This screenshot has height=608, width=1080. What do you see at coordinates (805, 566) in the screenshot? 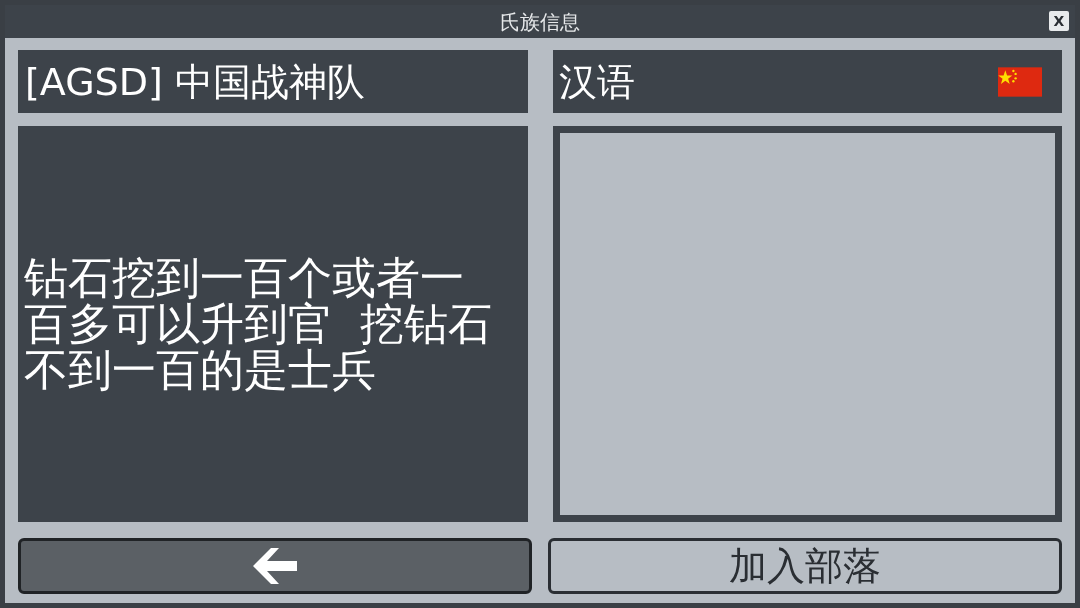
I see `join-button: 加入部落` at bounding box center [805, 566].